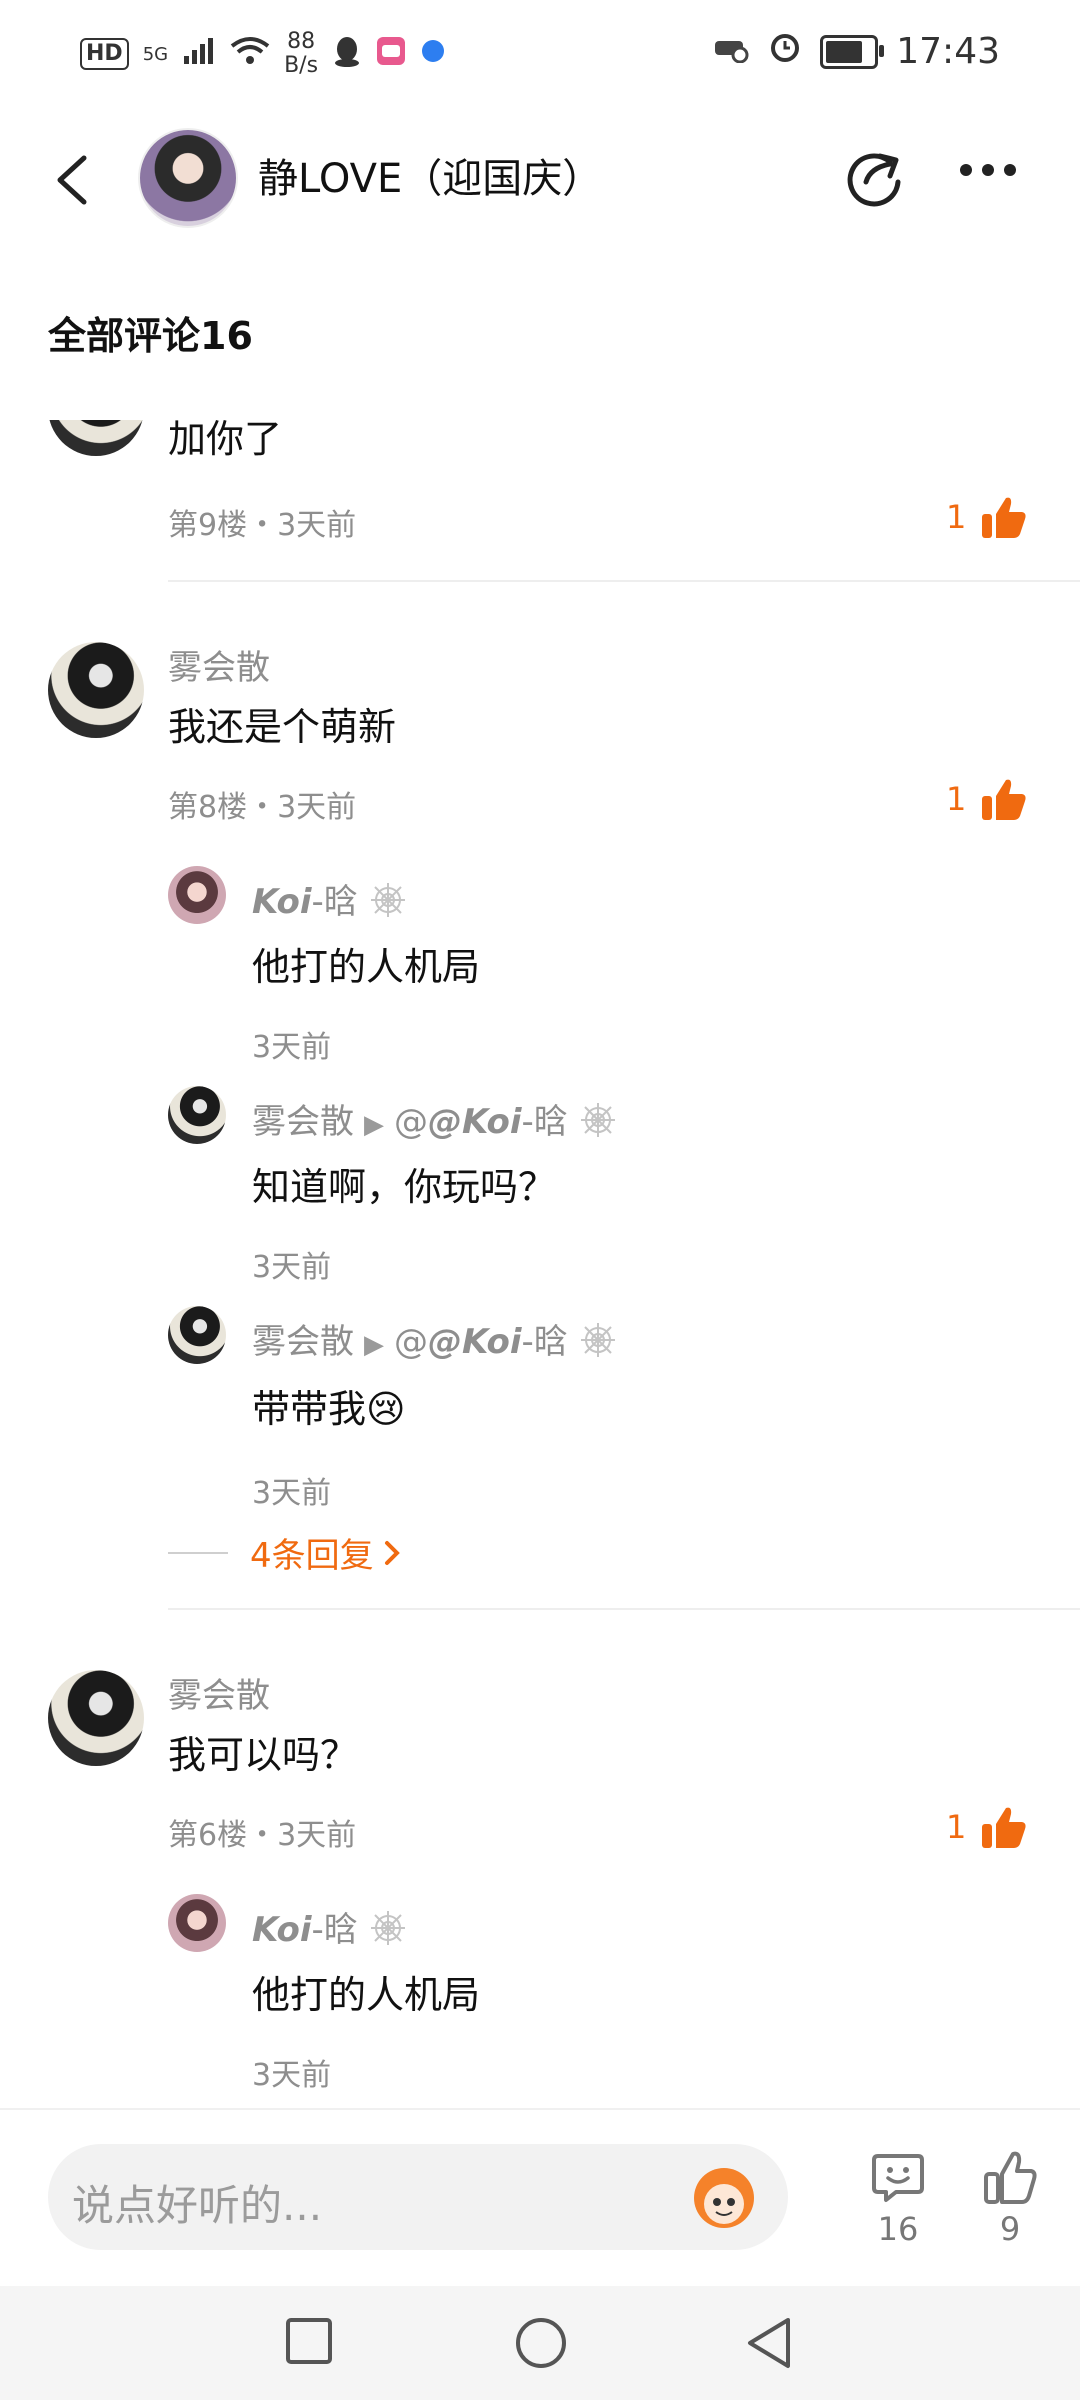 This screenshot has width=1080, height=2400. Describe the element at coordinates (155, 54) in the screenshot. I see `network-type: 5G` at that location.